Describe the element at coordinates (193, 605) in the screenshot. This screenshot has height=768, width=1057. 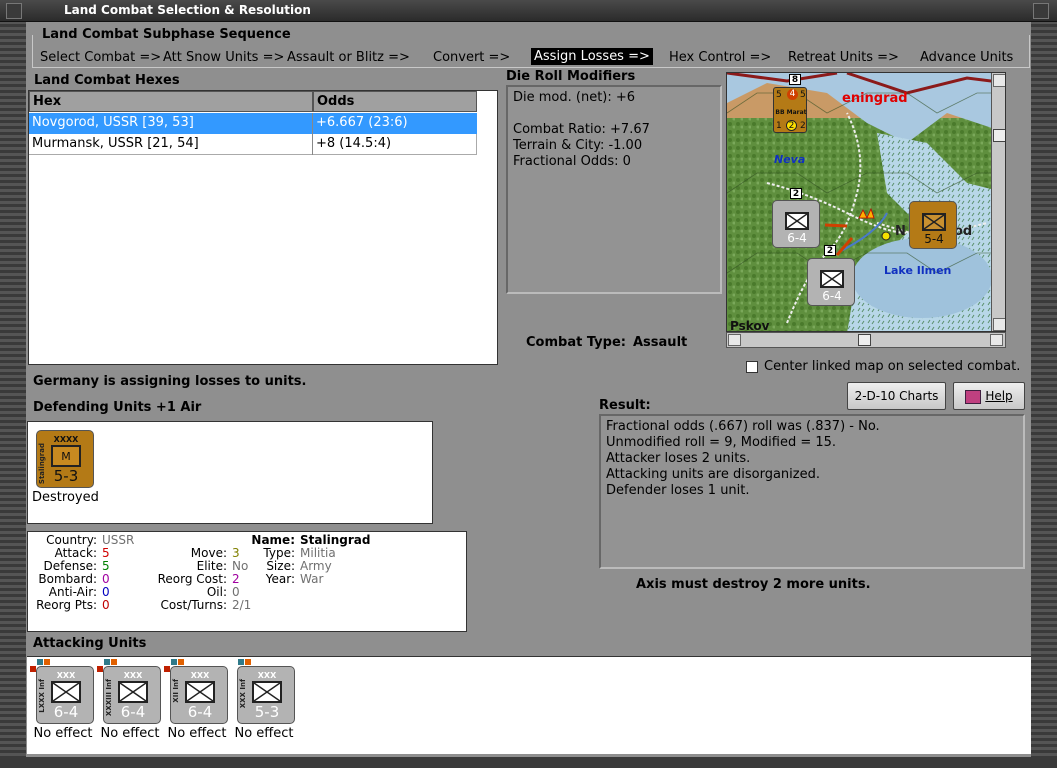
I see `costturns-label: Cost/Turns:` at that location.